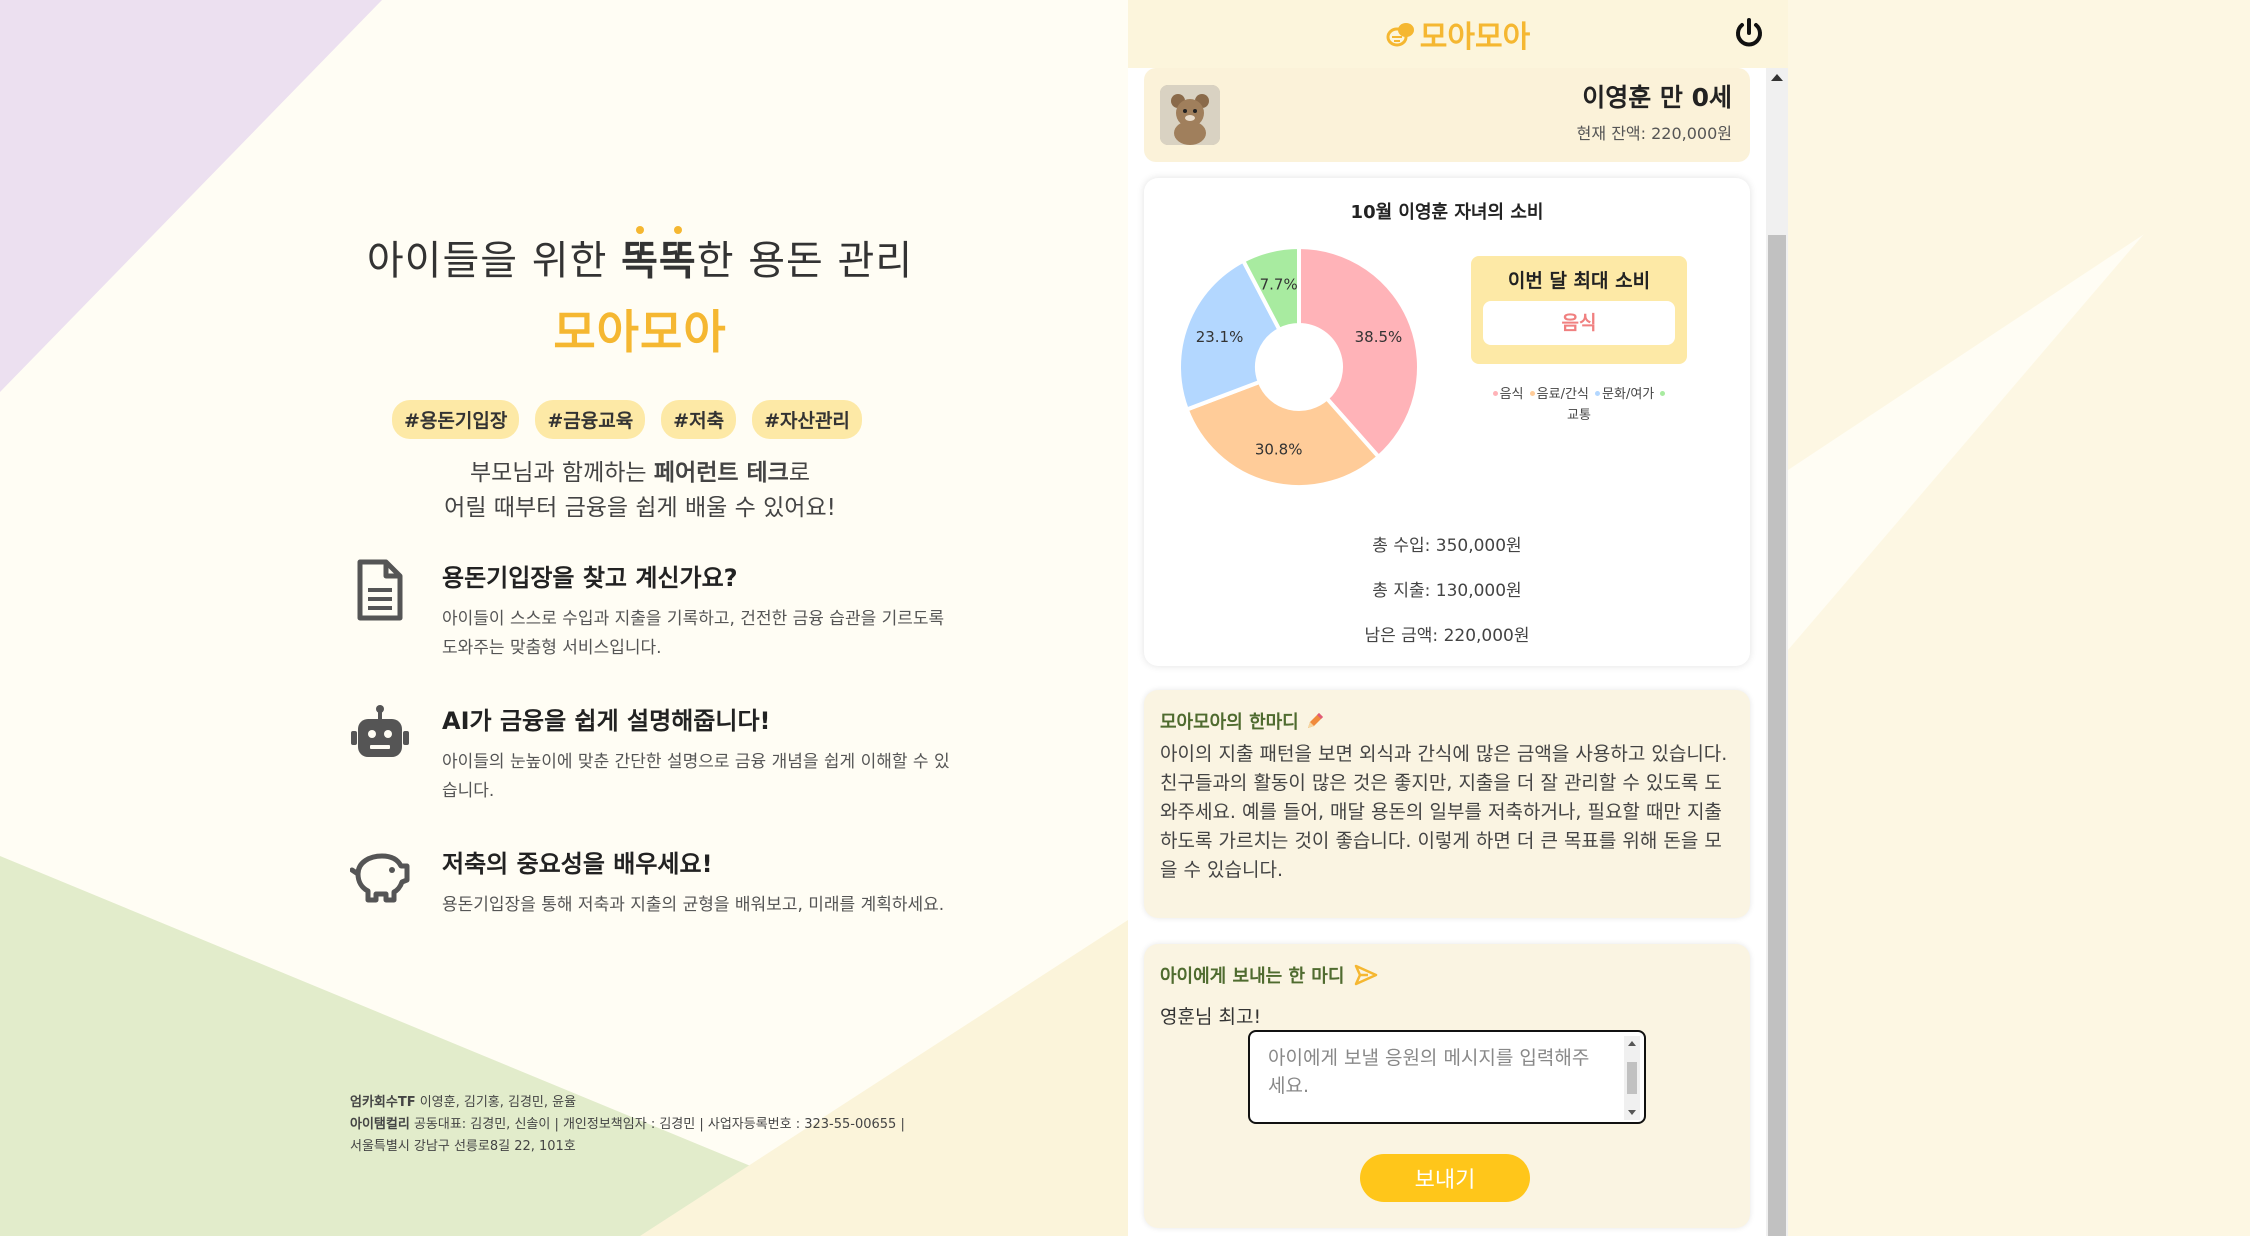  What do you see at coordinates (799, 473) in the screenshot?
I see `subtitle-line1-suffix: 로` at bounding box center [799, 473].